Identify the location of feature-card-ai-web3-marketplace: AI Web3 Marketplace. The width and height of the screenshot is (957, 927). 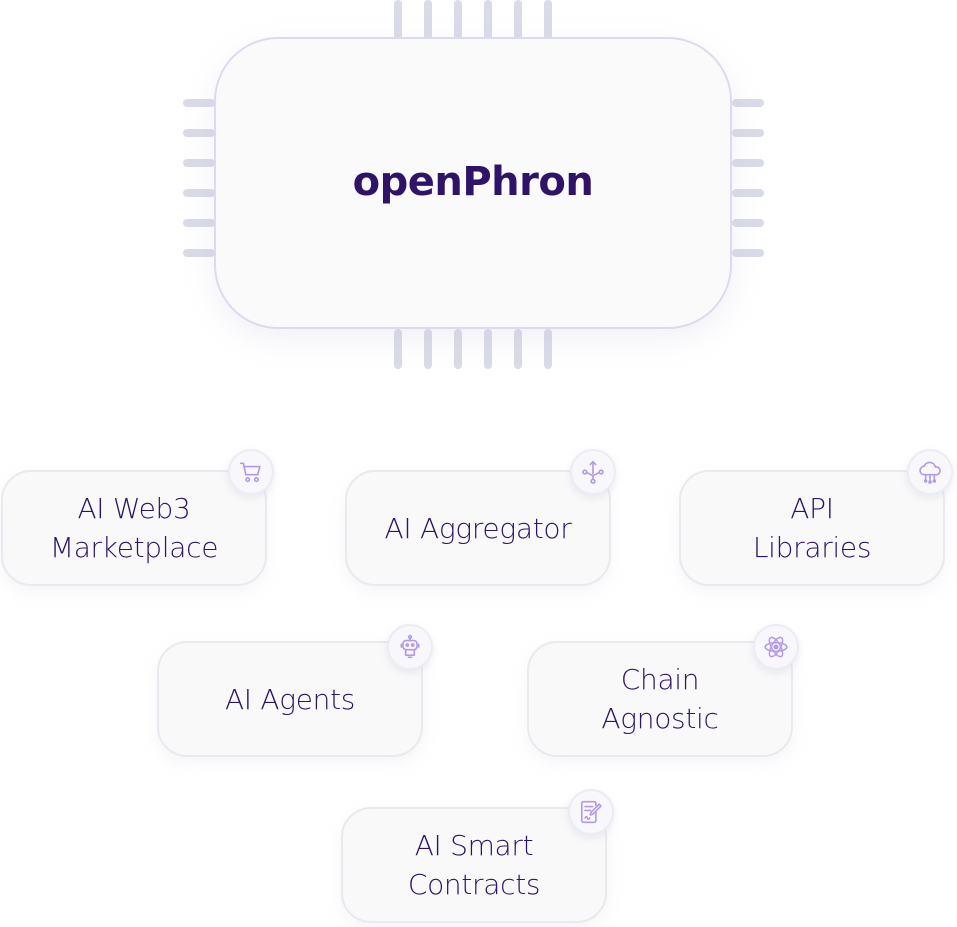
(134, 528).